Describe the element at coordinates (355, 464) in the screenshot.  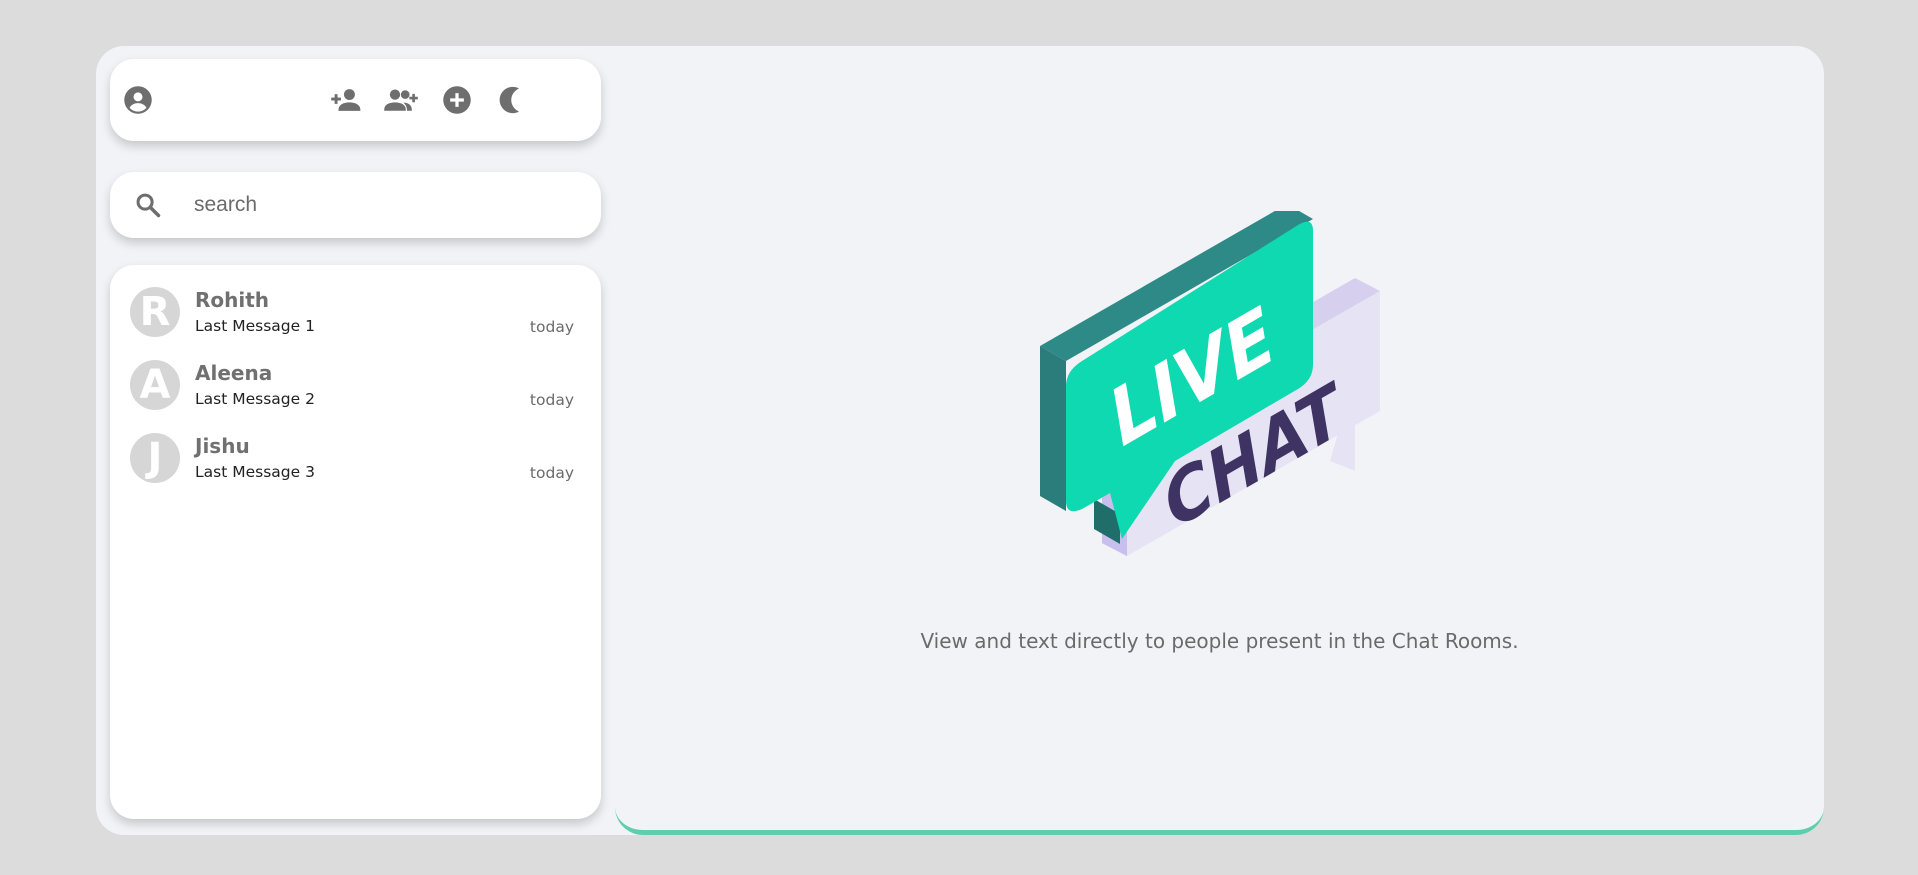
I see `chat-list-item: J Jishu Last Message 3 today` at that location.